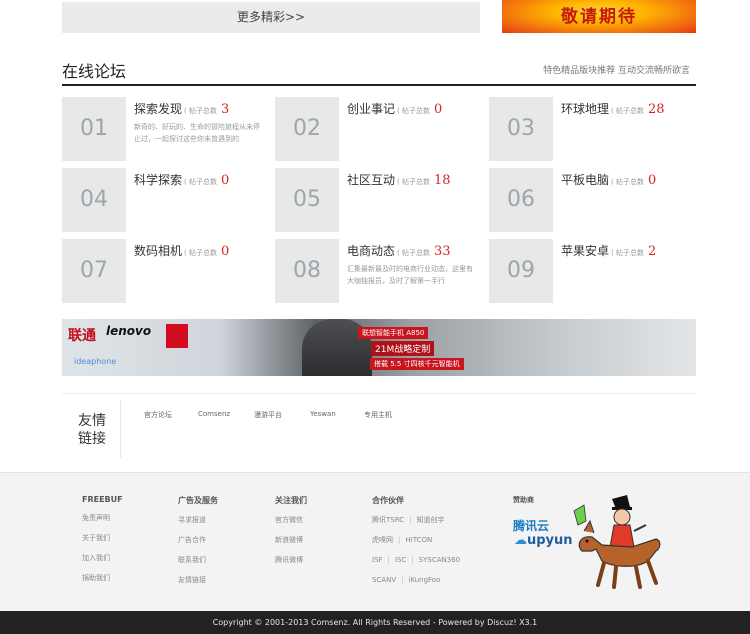 This screenshot has width=750, height=634. Describe the element at coordinates (225, 109) in the screenshot. I see `post-count: 3` at that location.